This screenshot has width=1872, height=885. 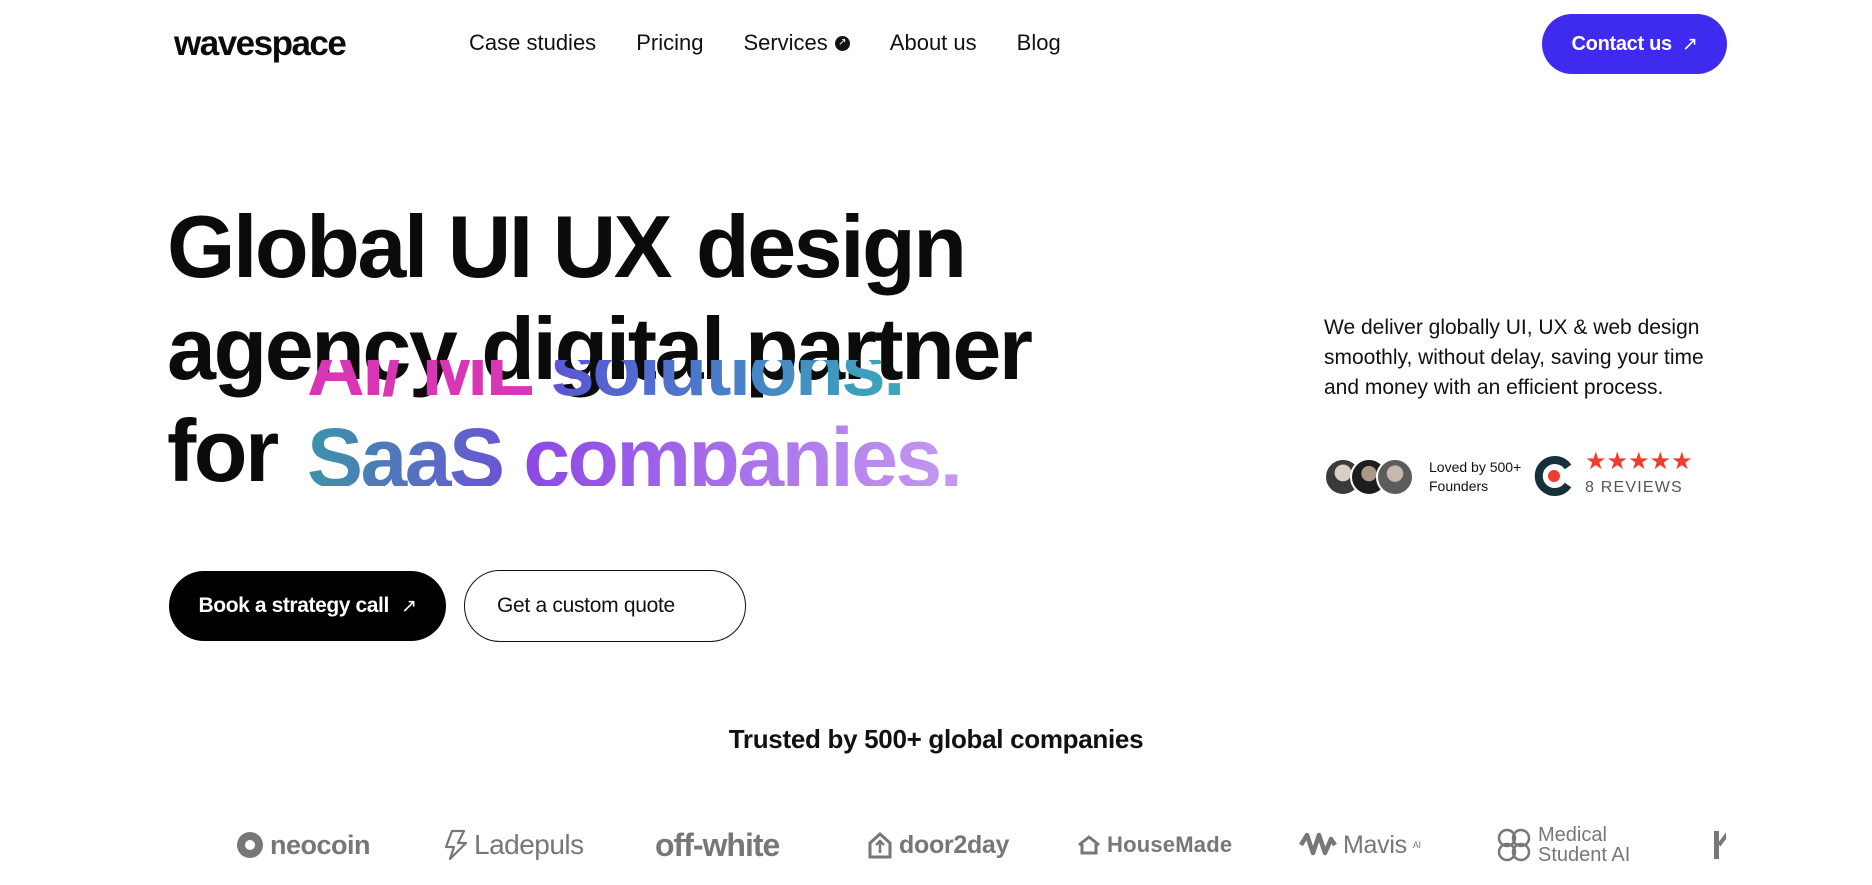 I want to click on client-logo-partial, so click(x=1720, y=845).